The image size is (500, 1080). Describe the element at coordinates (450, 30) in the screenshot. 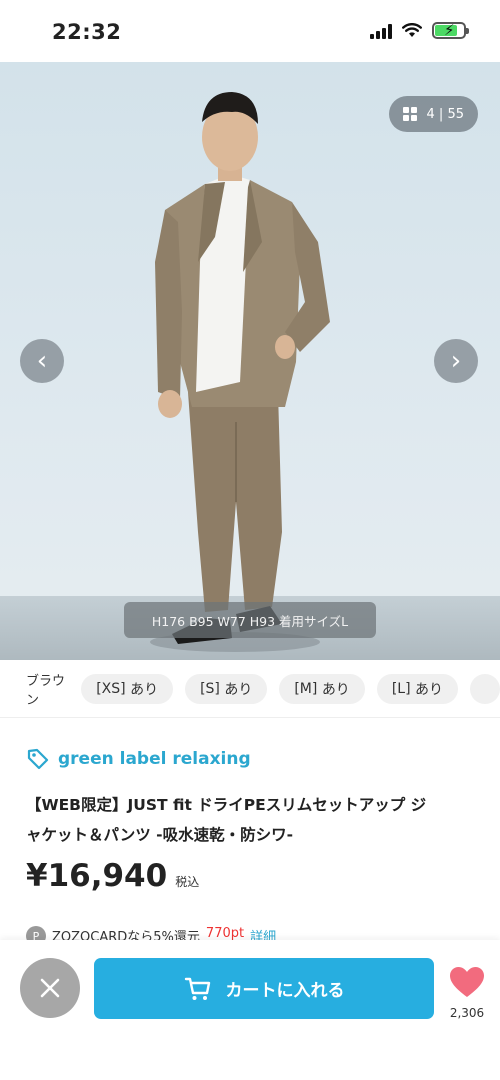

I see `battery-charging-icon: ⚡` at that location.